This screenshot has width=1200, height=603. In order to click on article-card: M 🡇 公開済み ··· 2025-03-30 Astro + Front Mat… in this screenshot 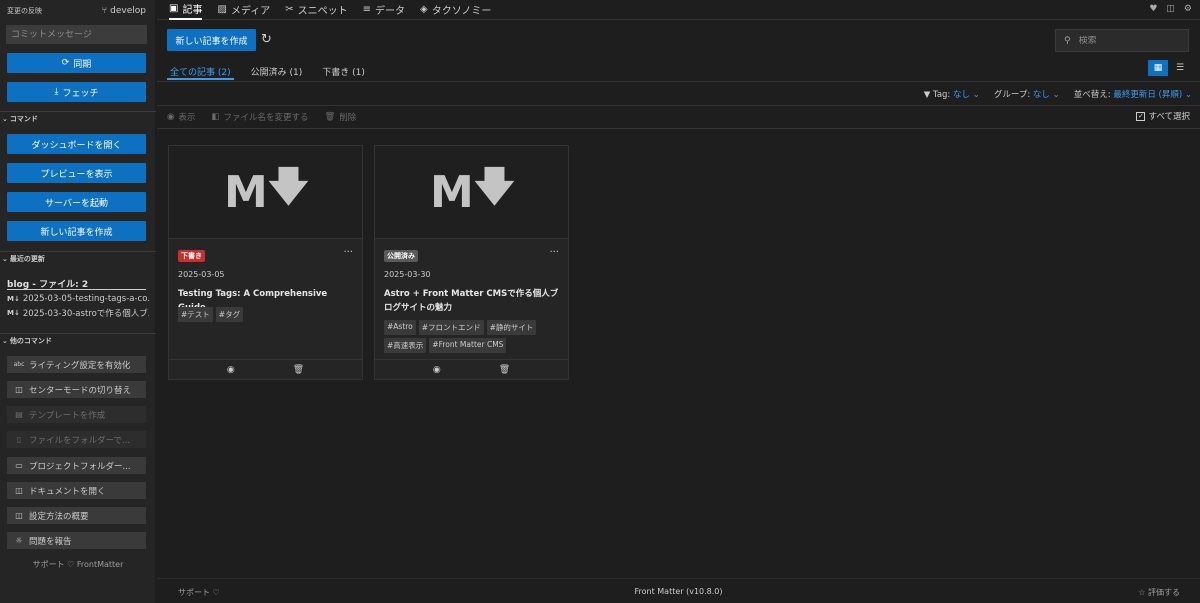, I will do `click(471, 262)`.